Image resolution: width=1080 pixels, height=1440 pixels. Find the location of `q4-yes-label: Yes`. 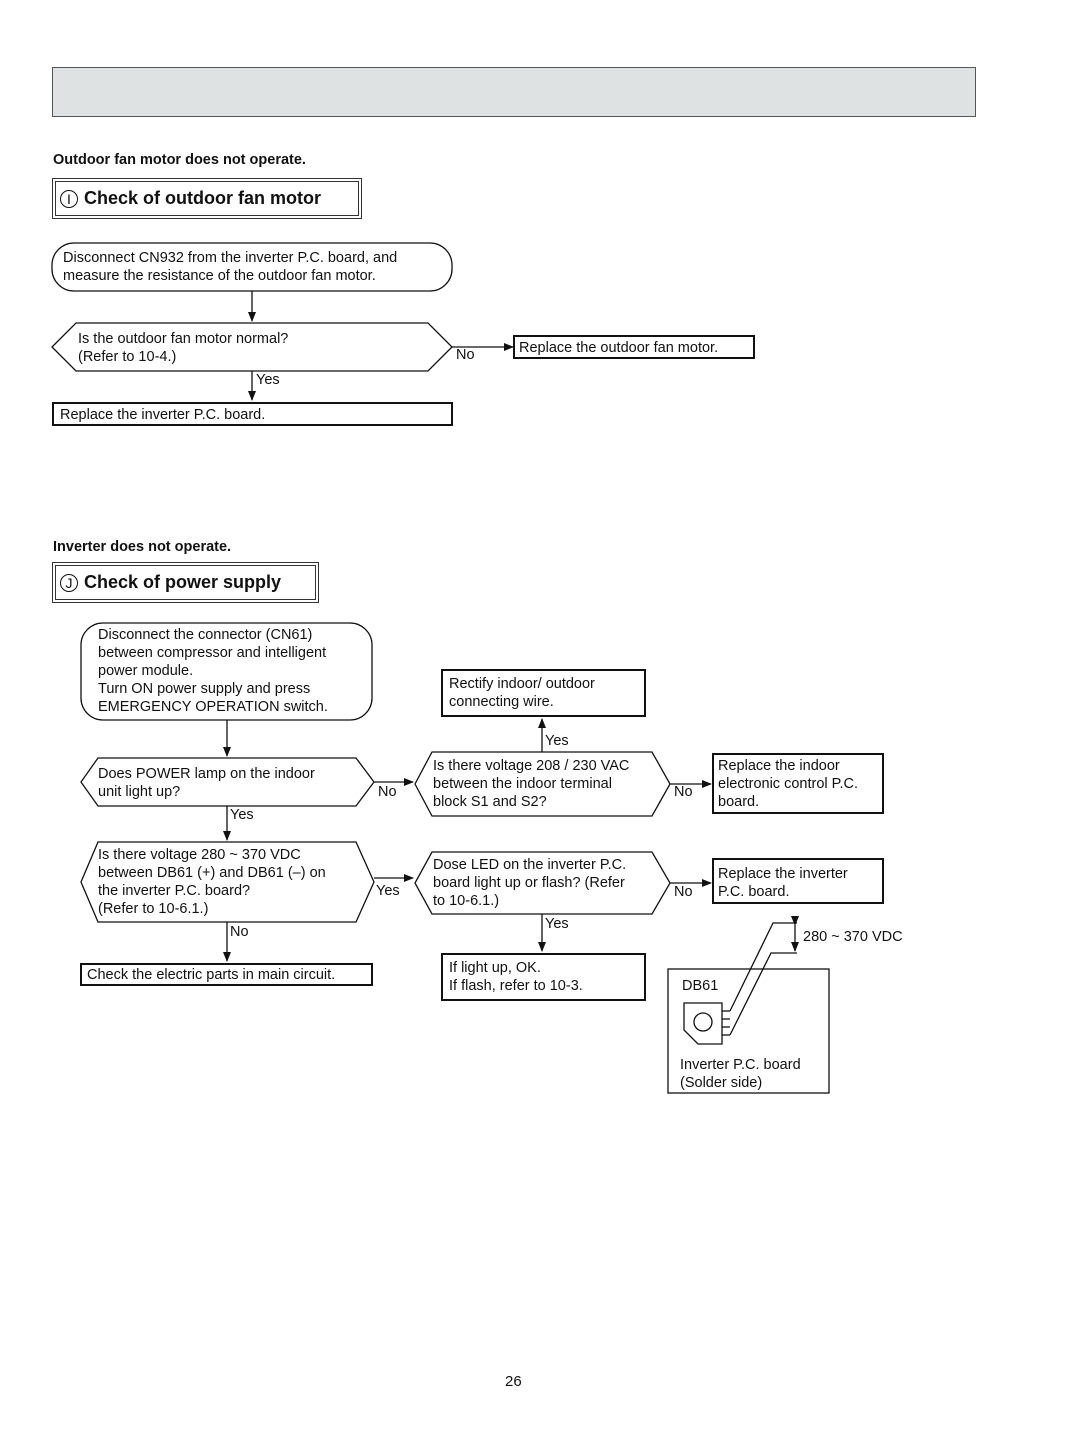

q4-yes-label: Yes is located at coordinates (557, 924).